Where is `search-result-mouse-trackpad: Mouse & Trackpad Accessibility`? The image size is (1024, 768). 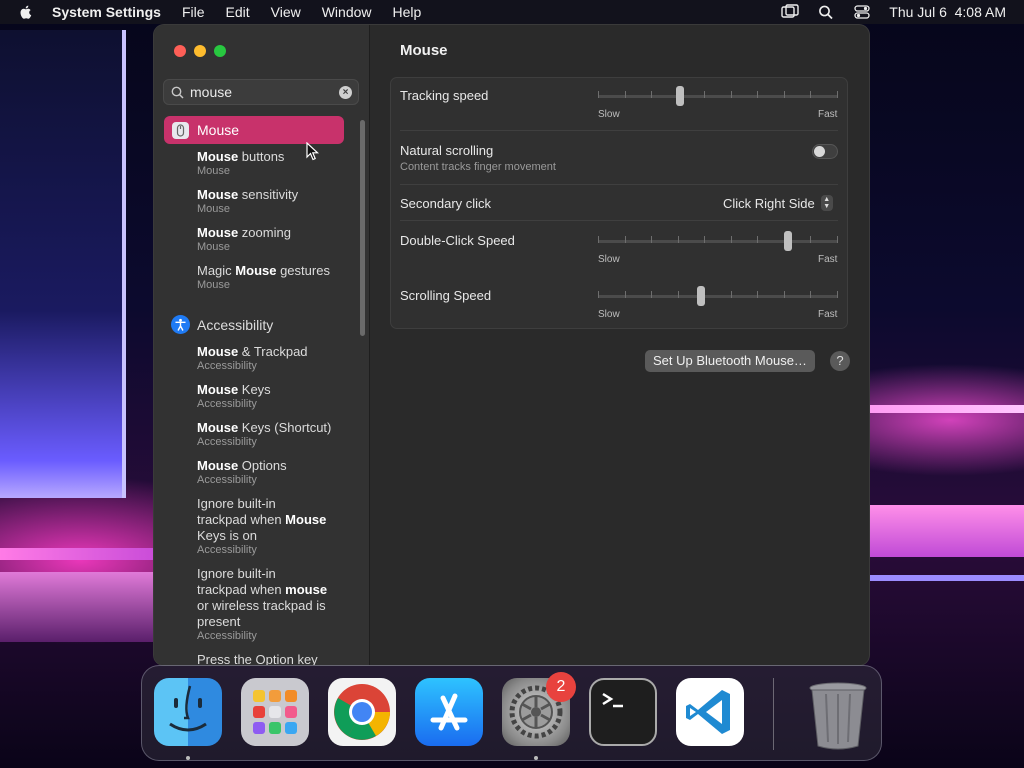 search-result-mouse-trackpad: Mouse & Trackpad Accessibility is located at coordinates (252, 358).